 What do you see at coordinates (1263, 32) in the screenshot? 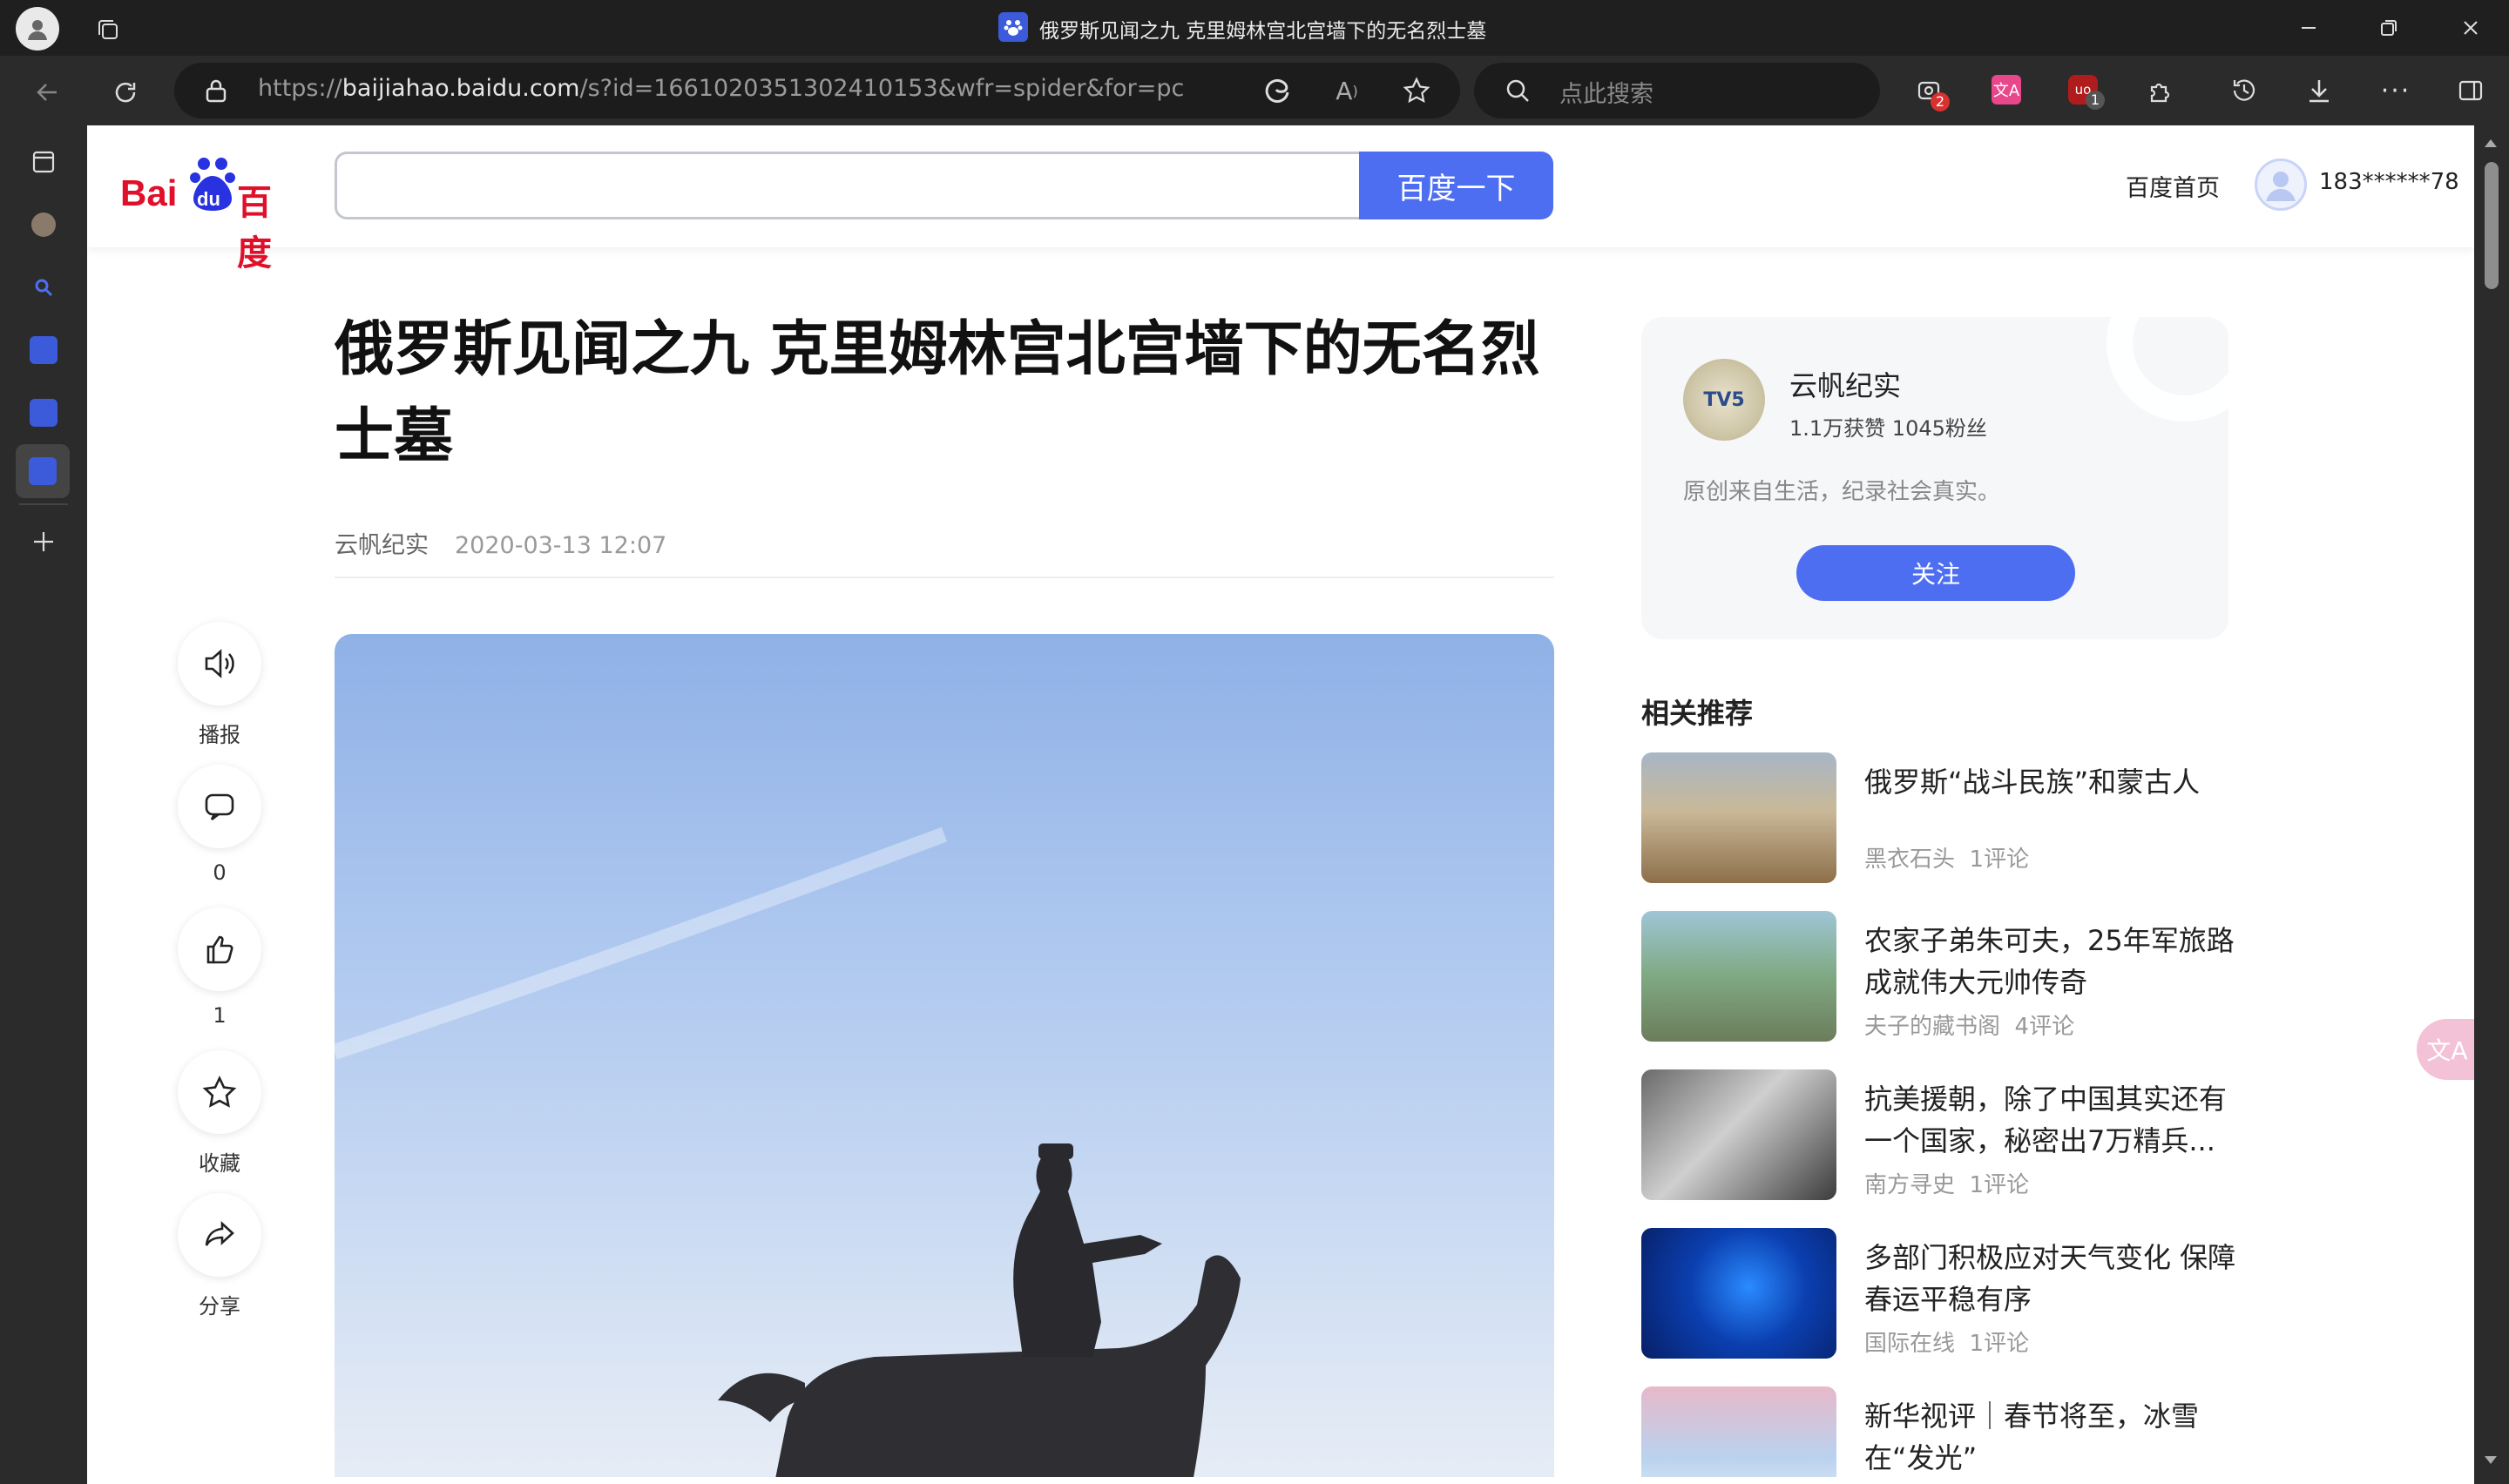
I see `window-title: 俄罗斯见闻之九 克里姆林宫北宫墙下的无名烈士墓` at bounding box center [1263, 32].